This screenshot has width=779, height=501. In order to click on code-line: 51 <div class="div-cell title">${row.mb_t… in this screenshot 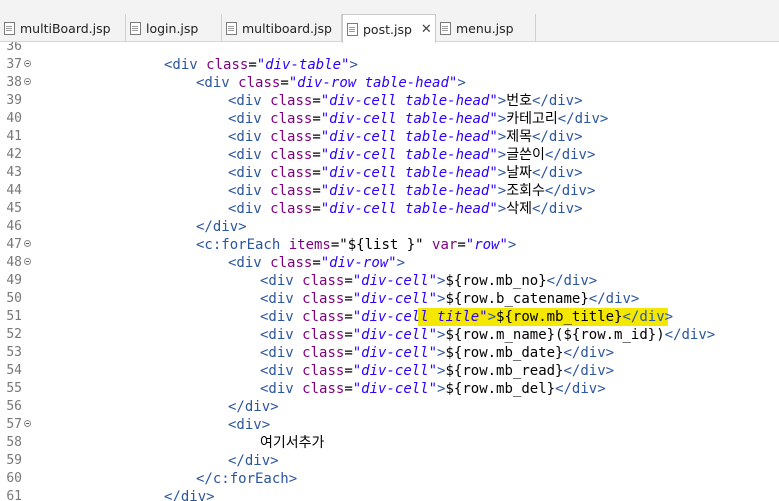, I will do `click(389, 317)`.